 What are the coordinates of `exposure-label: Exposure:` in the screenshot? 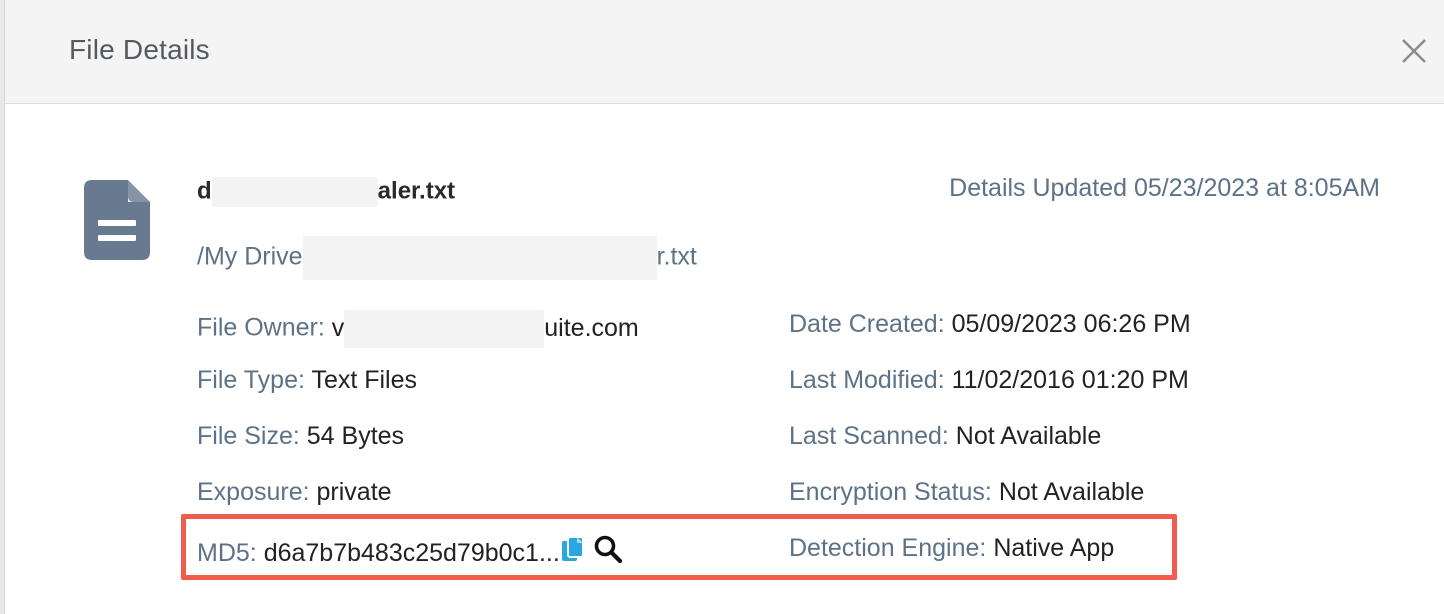 It's located at (253, 492).